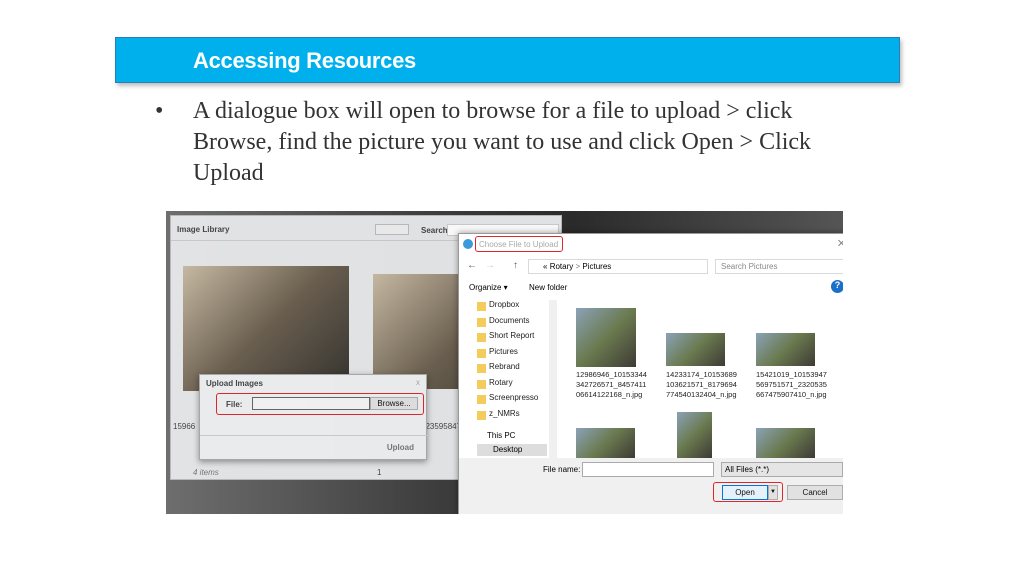  Describe the element at coordinates (507, 401) in the screenshot. I see `nav-item: Screenpresso` at that location.